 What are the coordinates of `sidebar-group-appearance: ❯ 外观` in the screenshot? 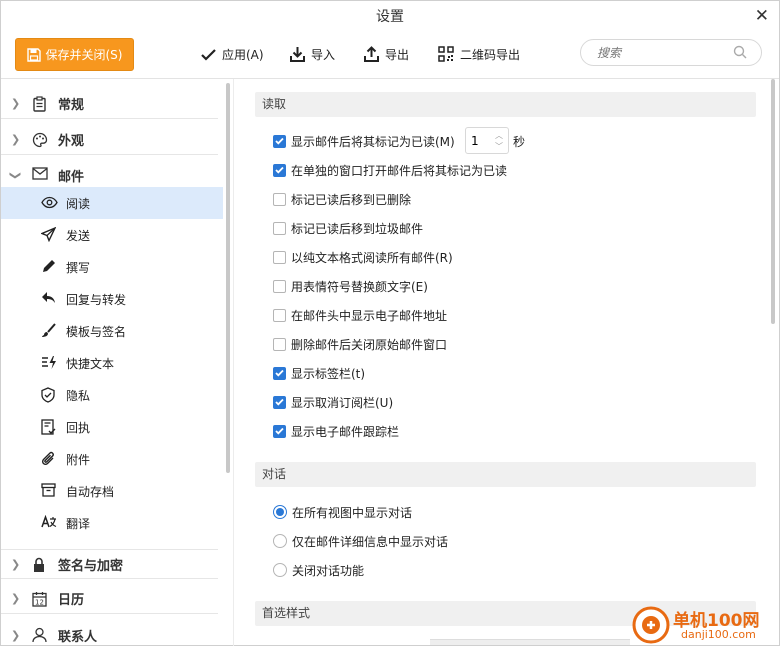 It's located at (109, 140).